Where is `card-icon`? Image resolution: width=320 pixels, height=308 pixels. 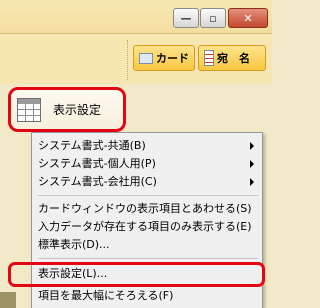
card-icon is located at coordinates (146, 58).